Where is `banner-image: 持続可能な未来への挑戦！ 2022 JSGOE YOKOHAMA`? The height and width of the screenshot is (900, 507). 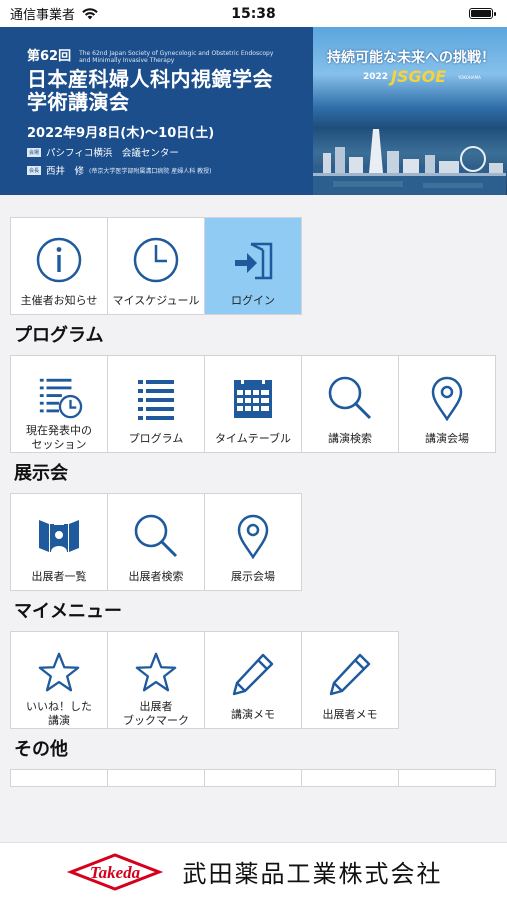
banner-image: 持続可能な未来への挑戦！ 2022 JSGOE YOKOHAMA is located at coordinates (410, 111).